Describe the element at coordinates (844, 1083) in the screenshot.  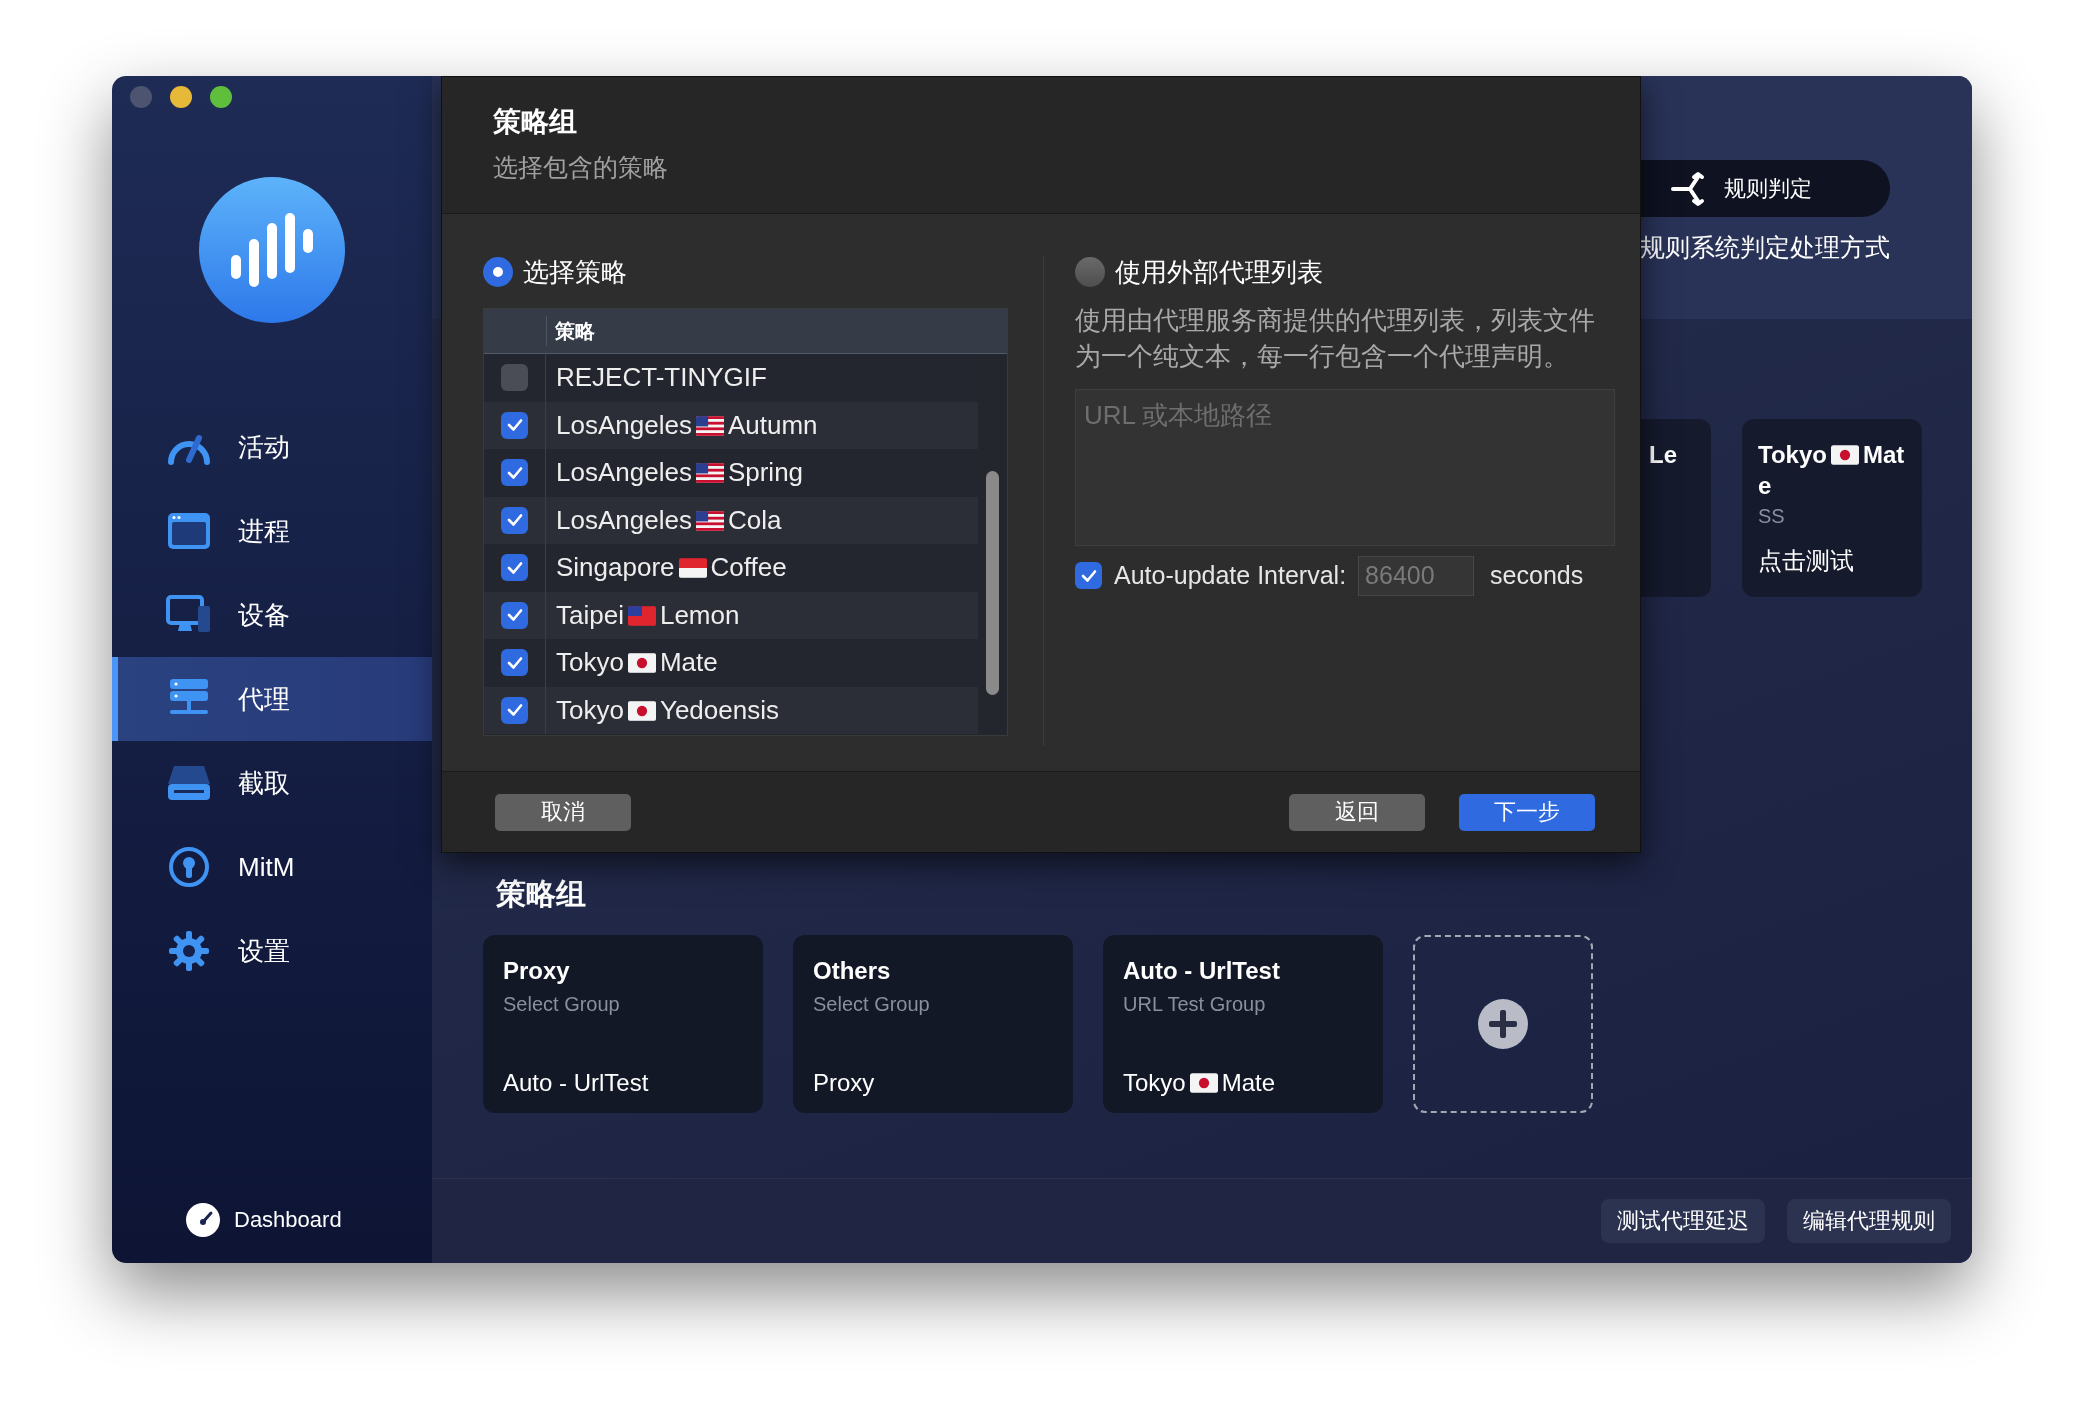
I see `group-current-policy: Proxy` at that location.